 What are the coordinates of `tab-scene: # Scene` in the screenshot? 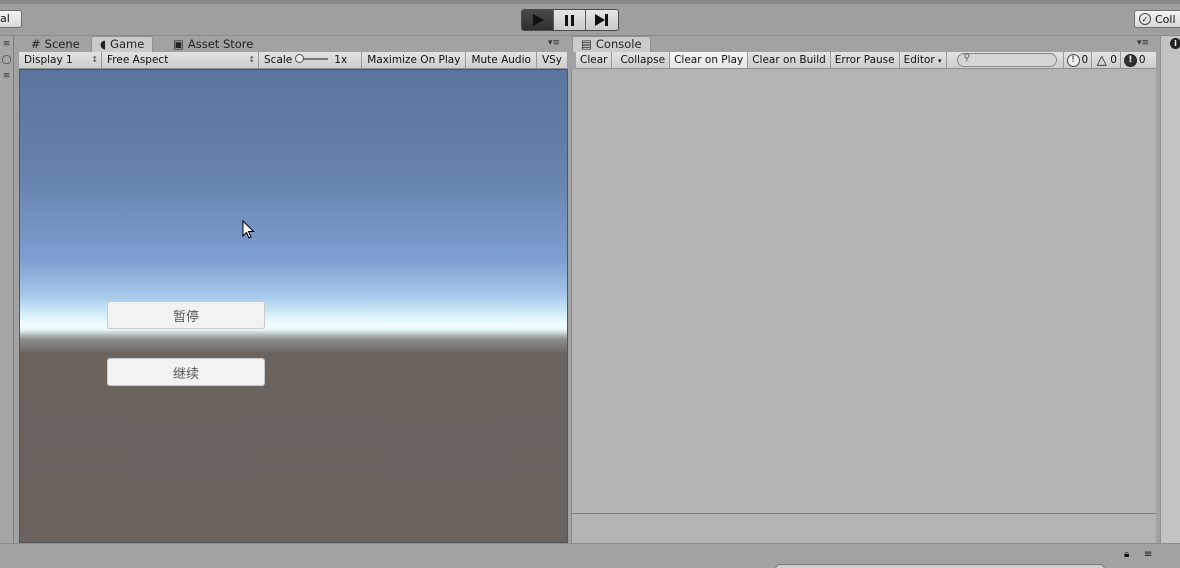 It's located at (55, 44).